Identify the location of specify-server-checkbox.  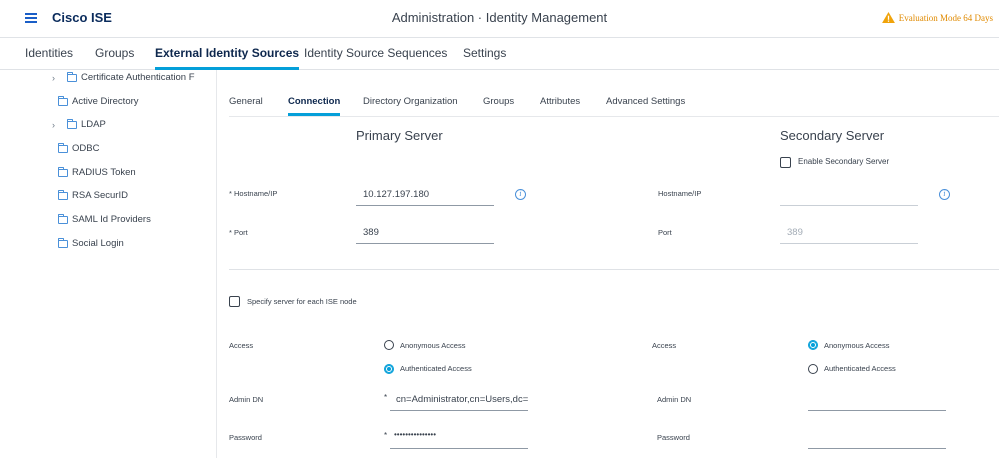
(234, 301).